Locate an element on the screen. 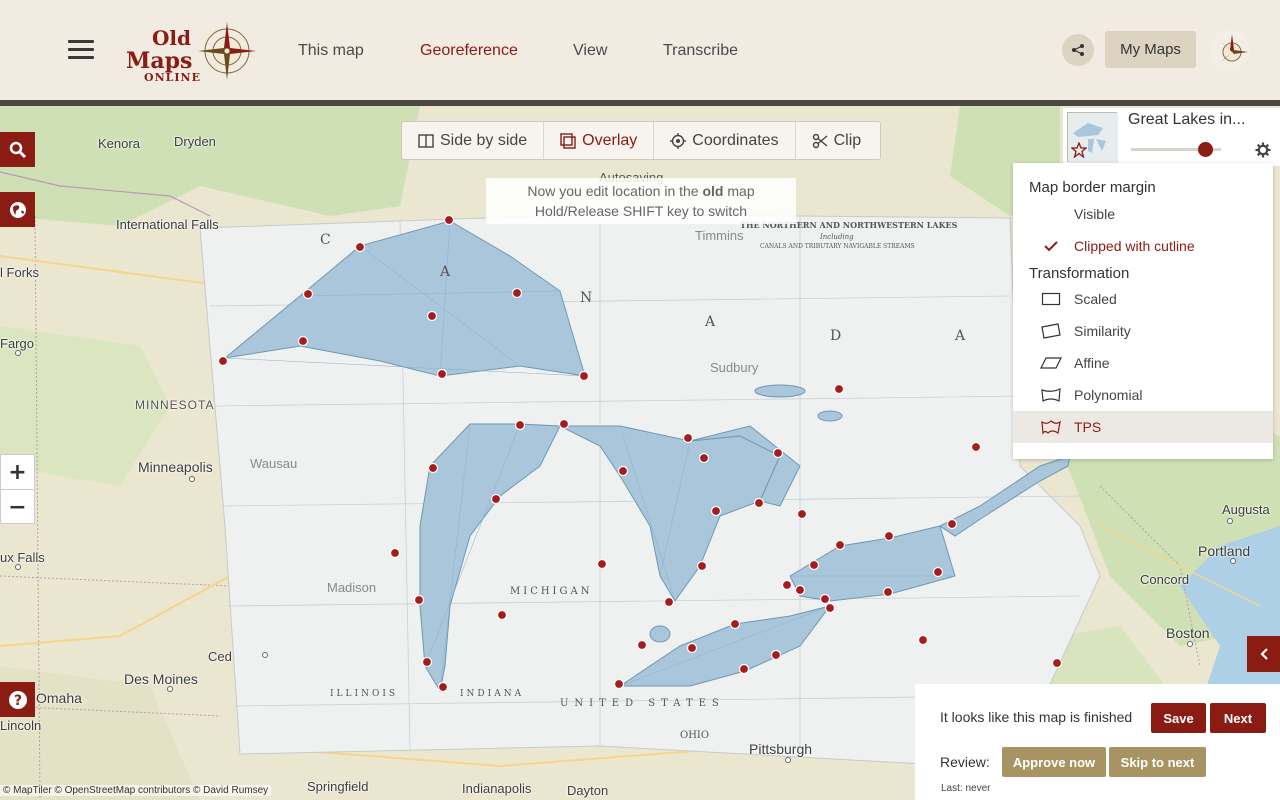  transform-option-similarity: Similarity is located at coordinates (1143, 331).